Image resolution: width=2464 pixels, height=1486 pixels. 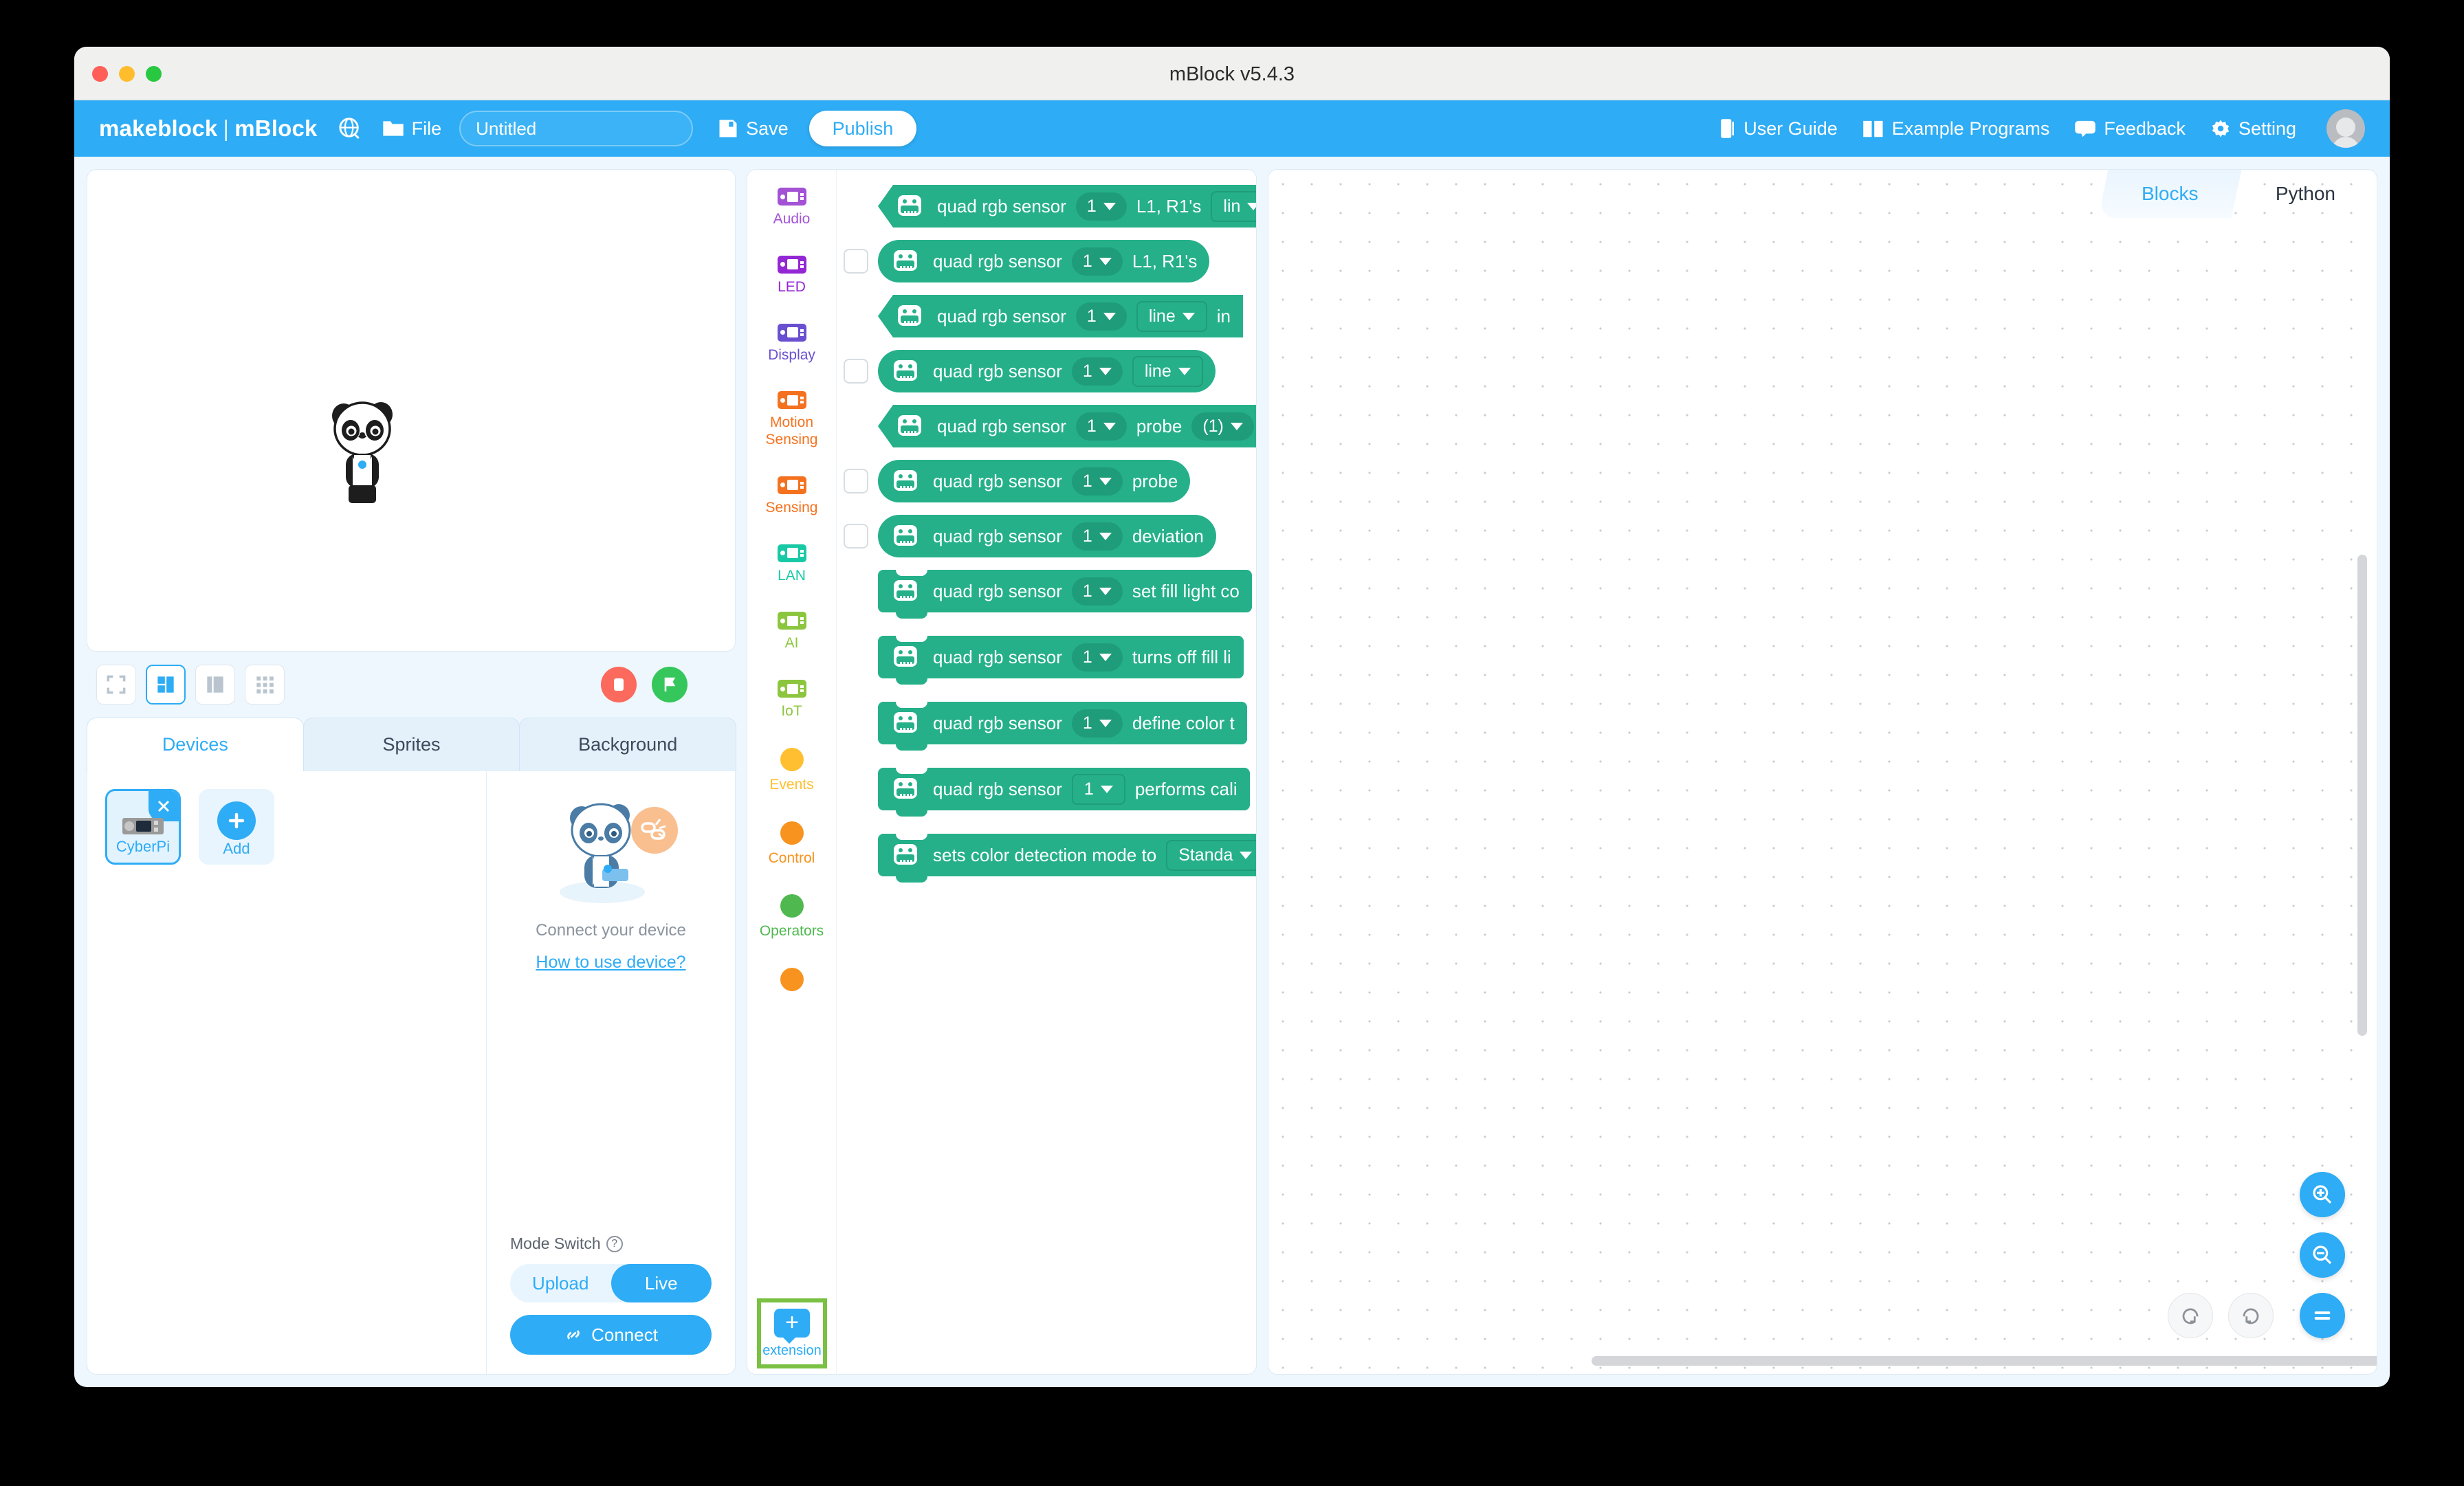 I want to click on project-name-input: Untitled, so click(x=576, y=128).